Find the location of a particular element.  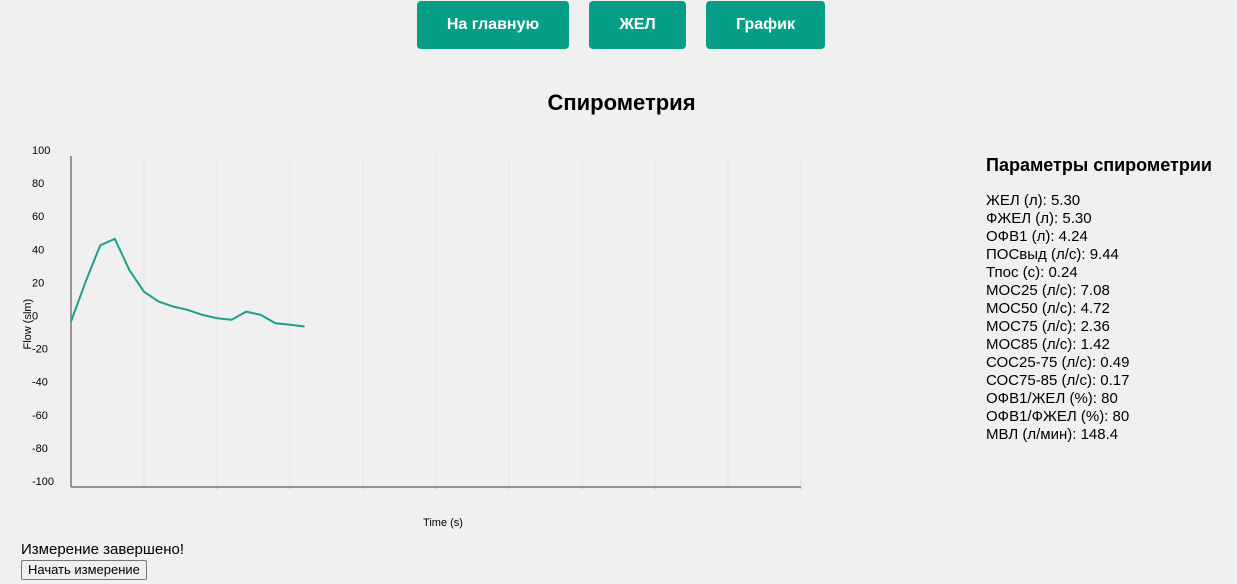

param-row: СОС25-75 (л/с): 0.49 is located at coordinates (1058, 362).